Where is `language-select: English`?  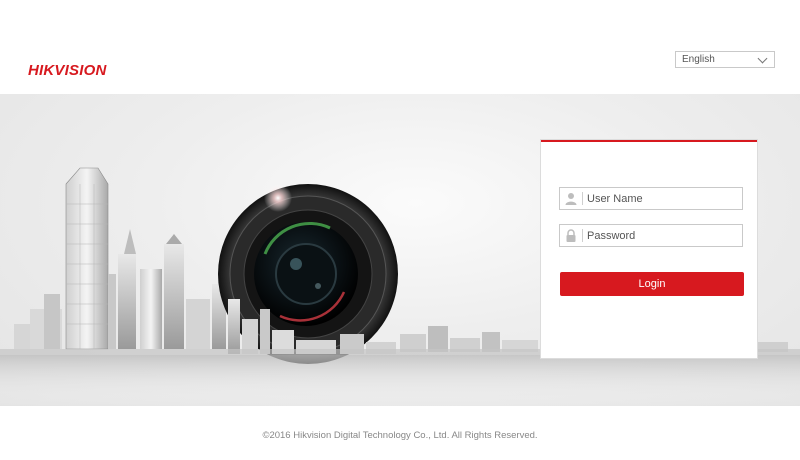 language-select: English is located at coordinates (725, 59).